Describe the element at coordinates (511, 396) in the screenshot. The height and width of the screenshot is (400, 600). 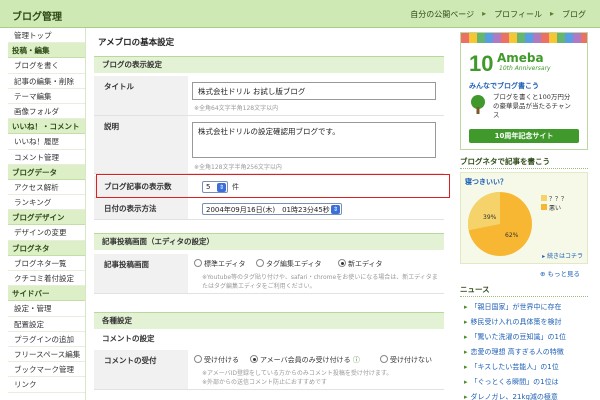
I see `news-item: ダレノガレ、21kg減の極意` at that location.